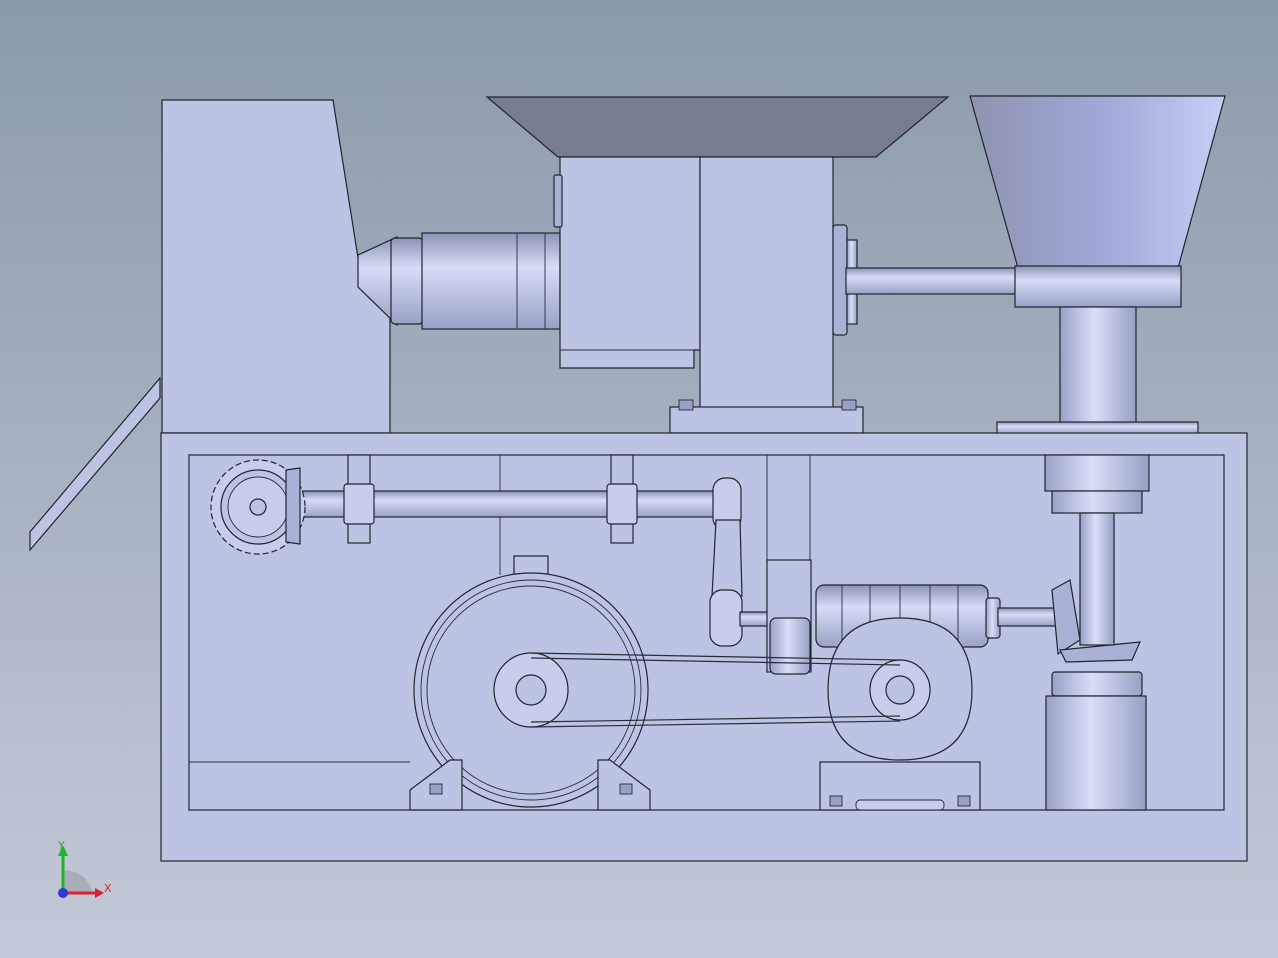 Image resolution: width=1278 pixels, height=958 pixels. Describe the element at coordinates (61, 845) in the screenshot. I see `y-axis-label: Y` at that location.